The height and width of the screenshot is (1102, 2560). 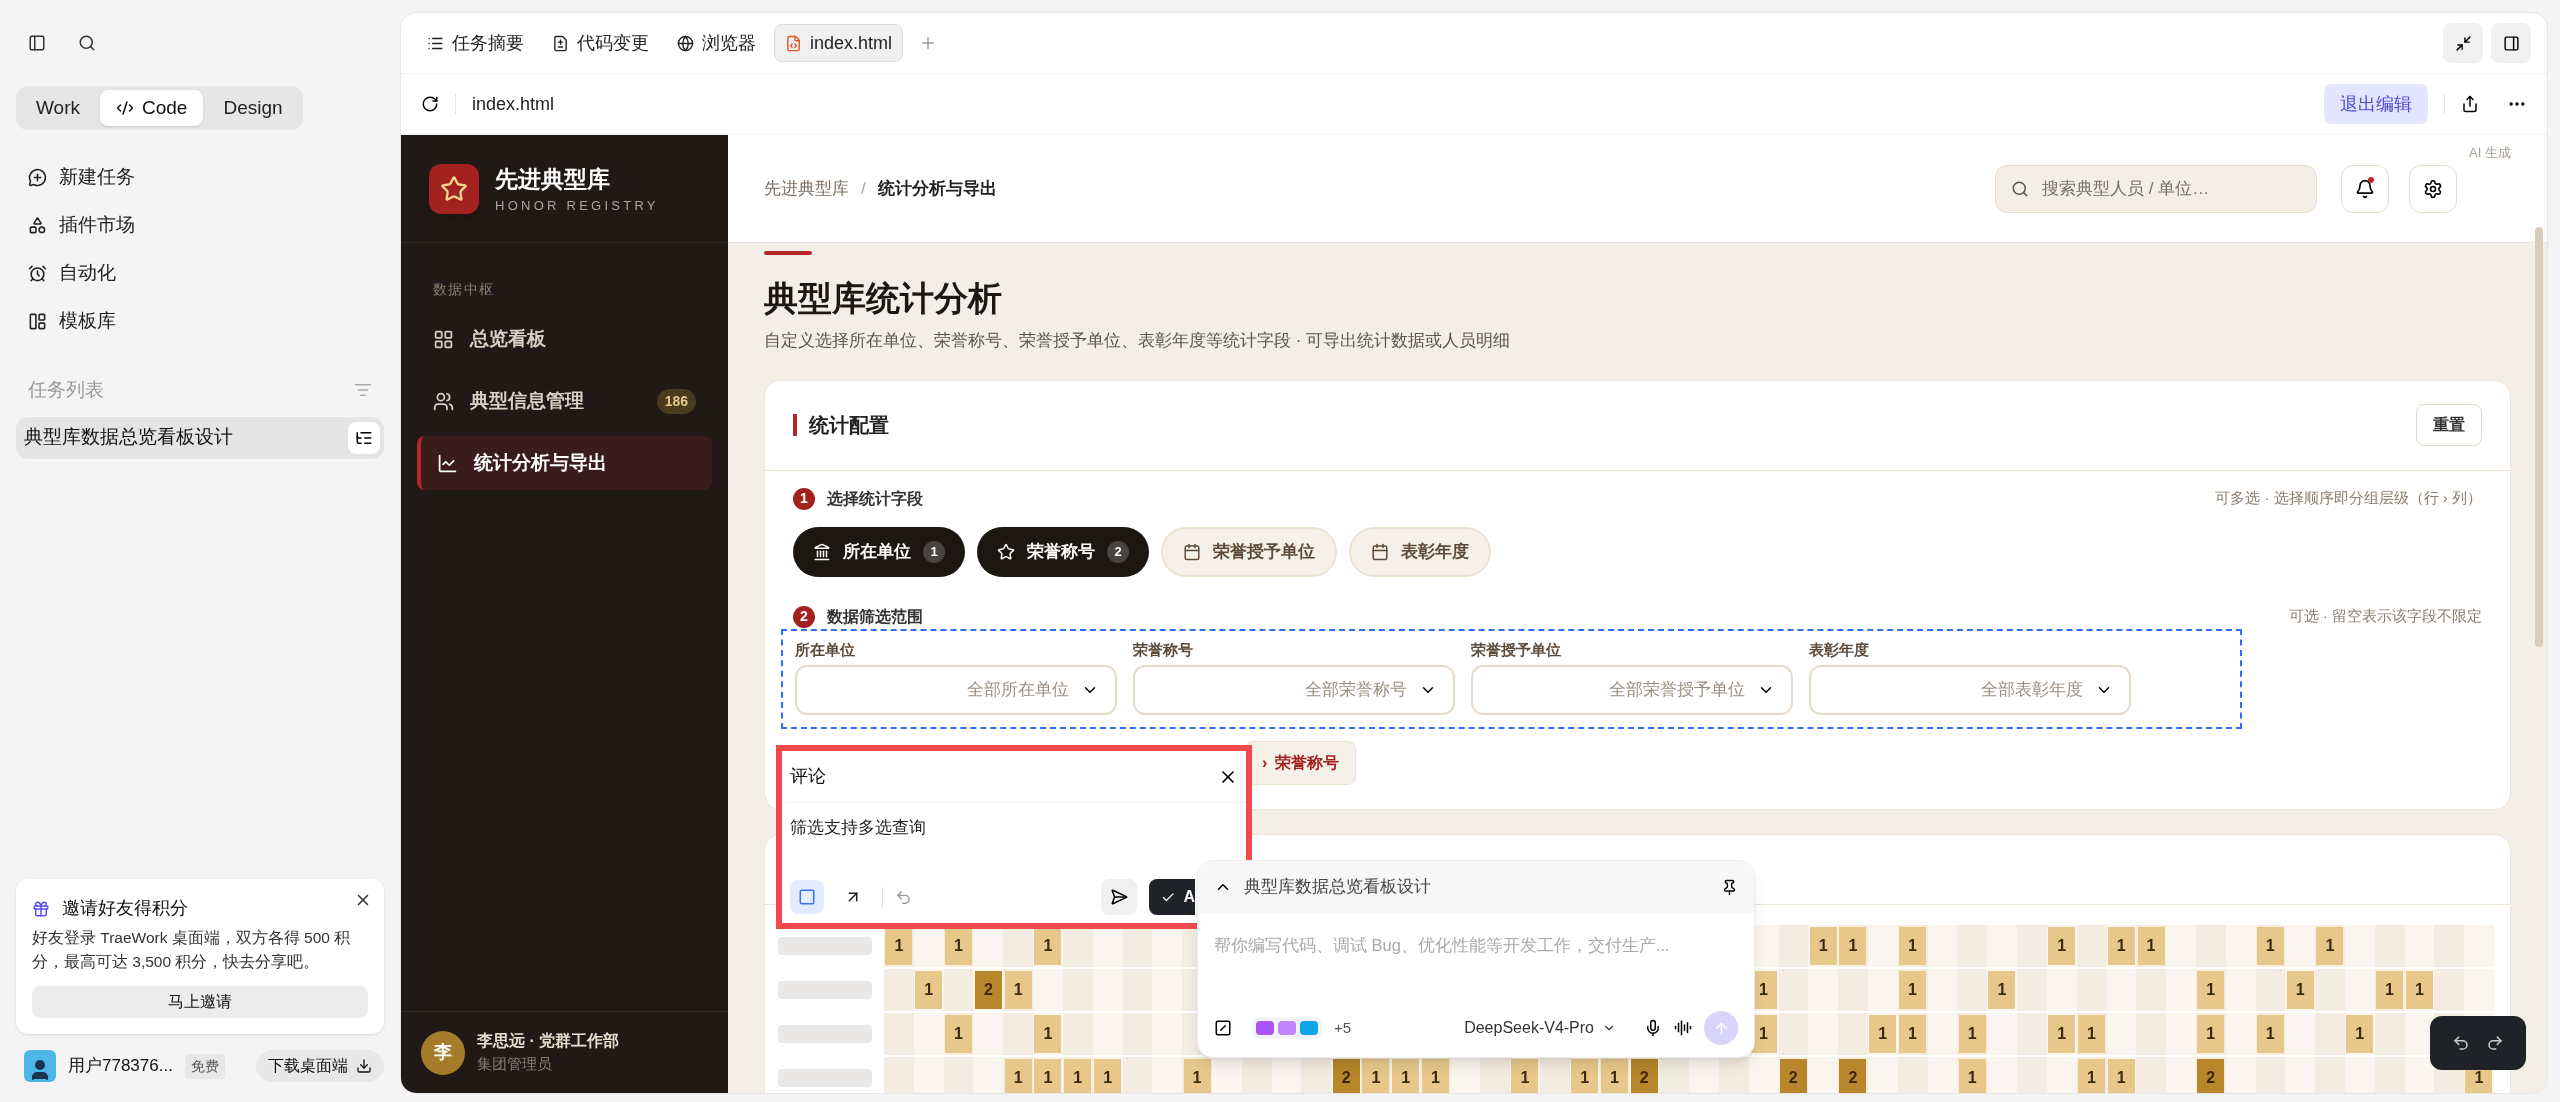 I want to click on address-text: index.html, so click(x=513, y=104).